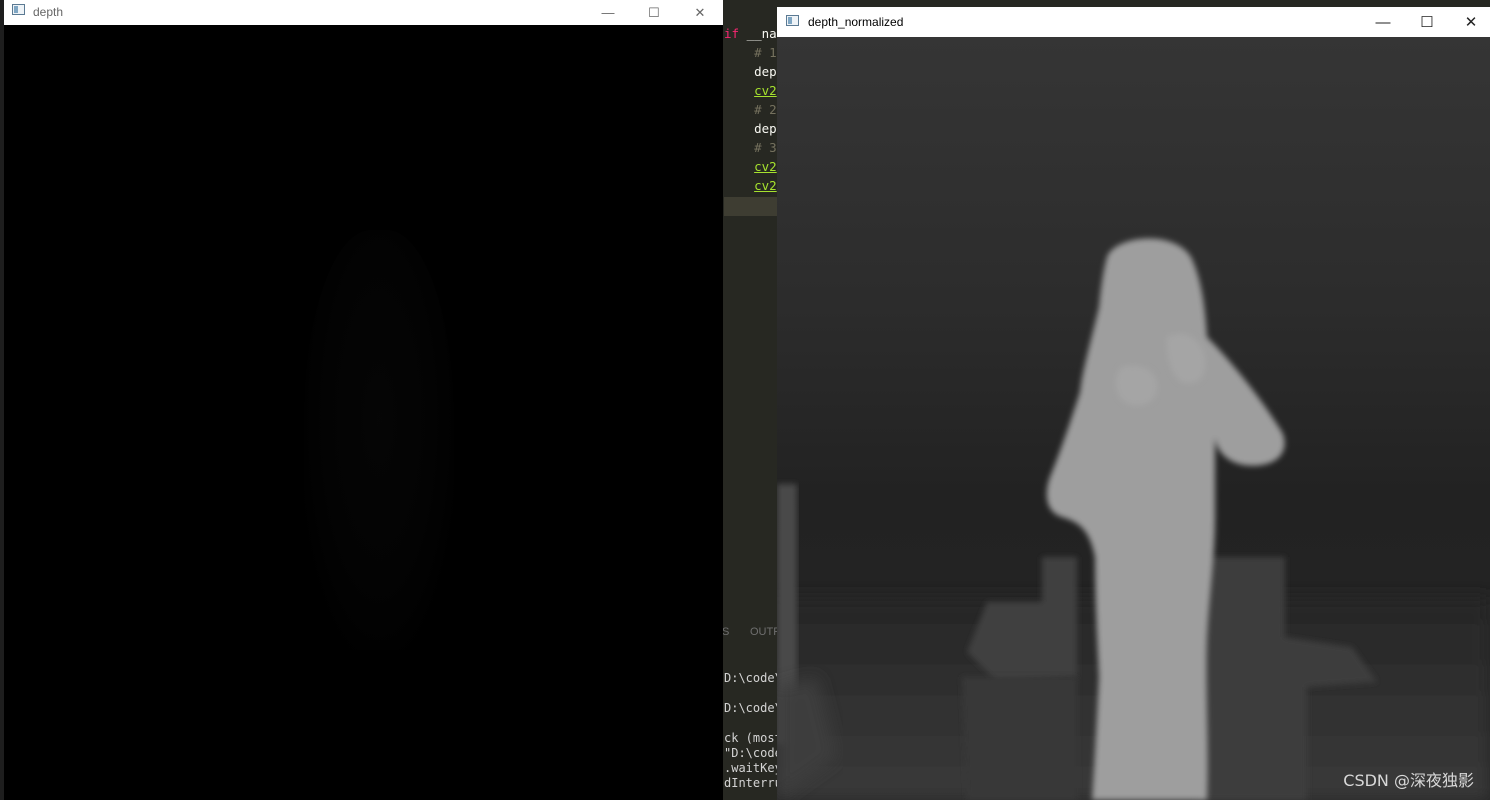 This screenshot has width=1490, height=800. Describe the element at coordinates (379, 440) in the screenshot. I see `faint-person-silhouette` at that location.